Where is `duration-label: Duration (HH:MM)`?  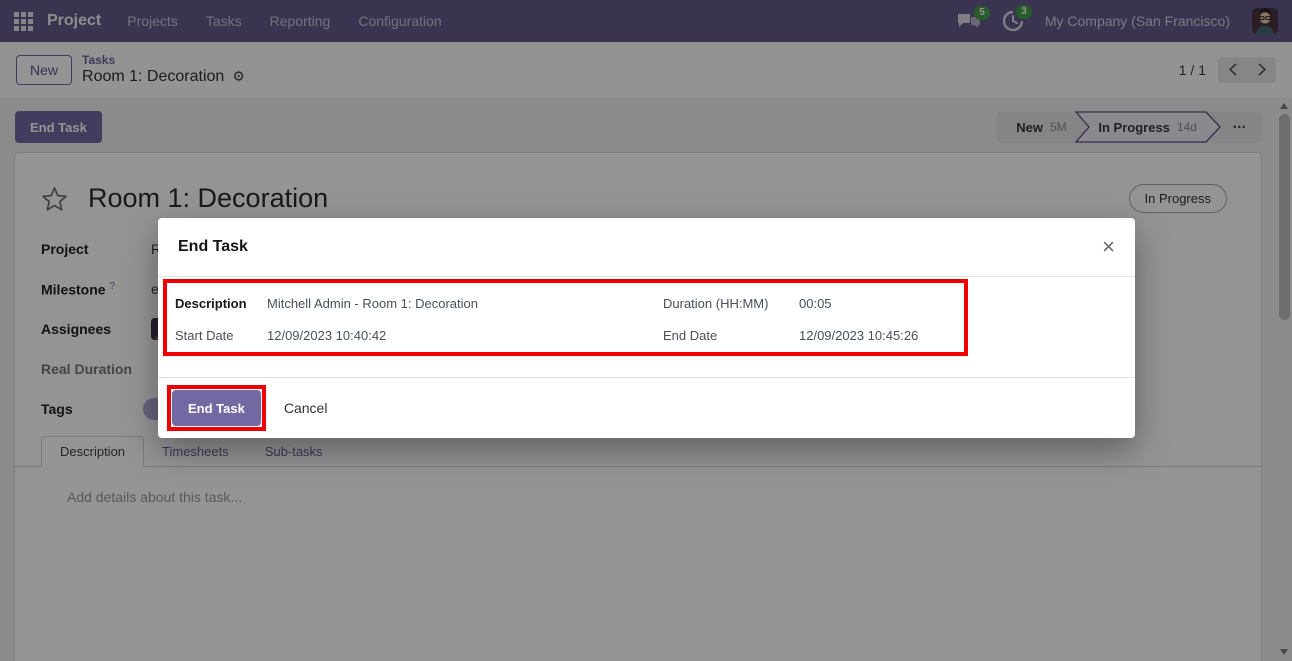
duration-label: Duration (HH:MM) is located at coordinates (716, 303).